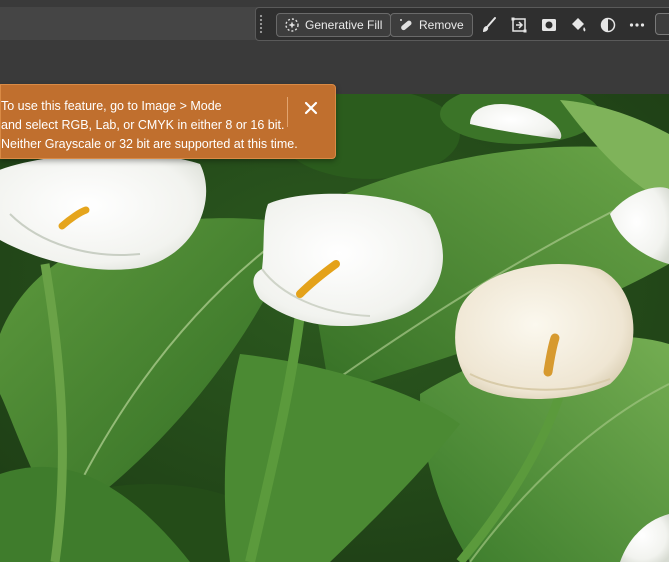 The image size is (669, 562). I want to click on generative-fill-icon, so click(292, 25).